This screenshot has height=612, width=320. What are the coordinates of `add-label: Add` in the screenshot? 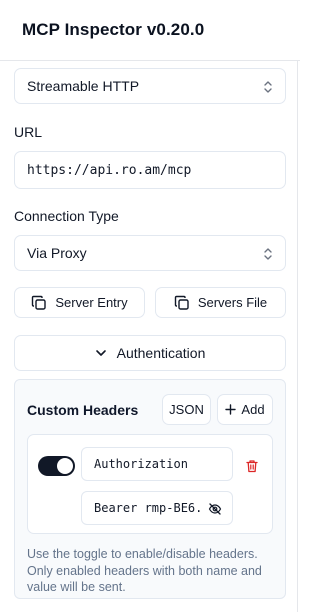 It's located at (253, 409).